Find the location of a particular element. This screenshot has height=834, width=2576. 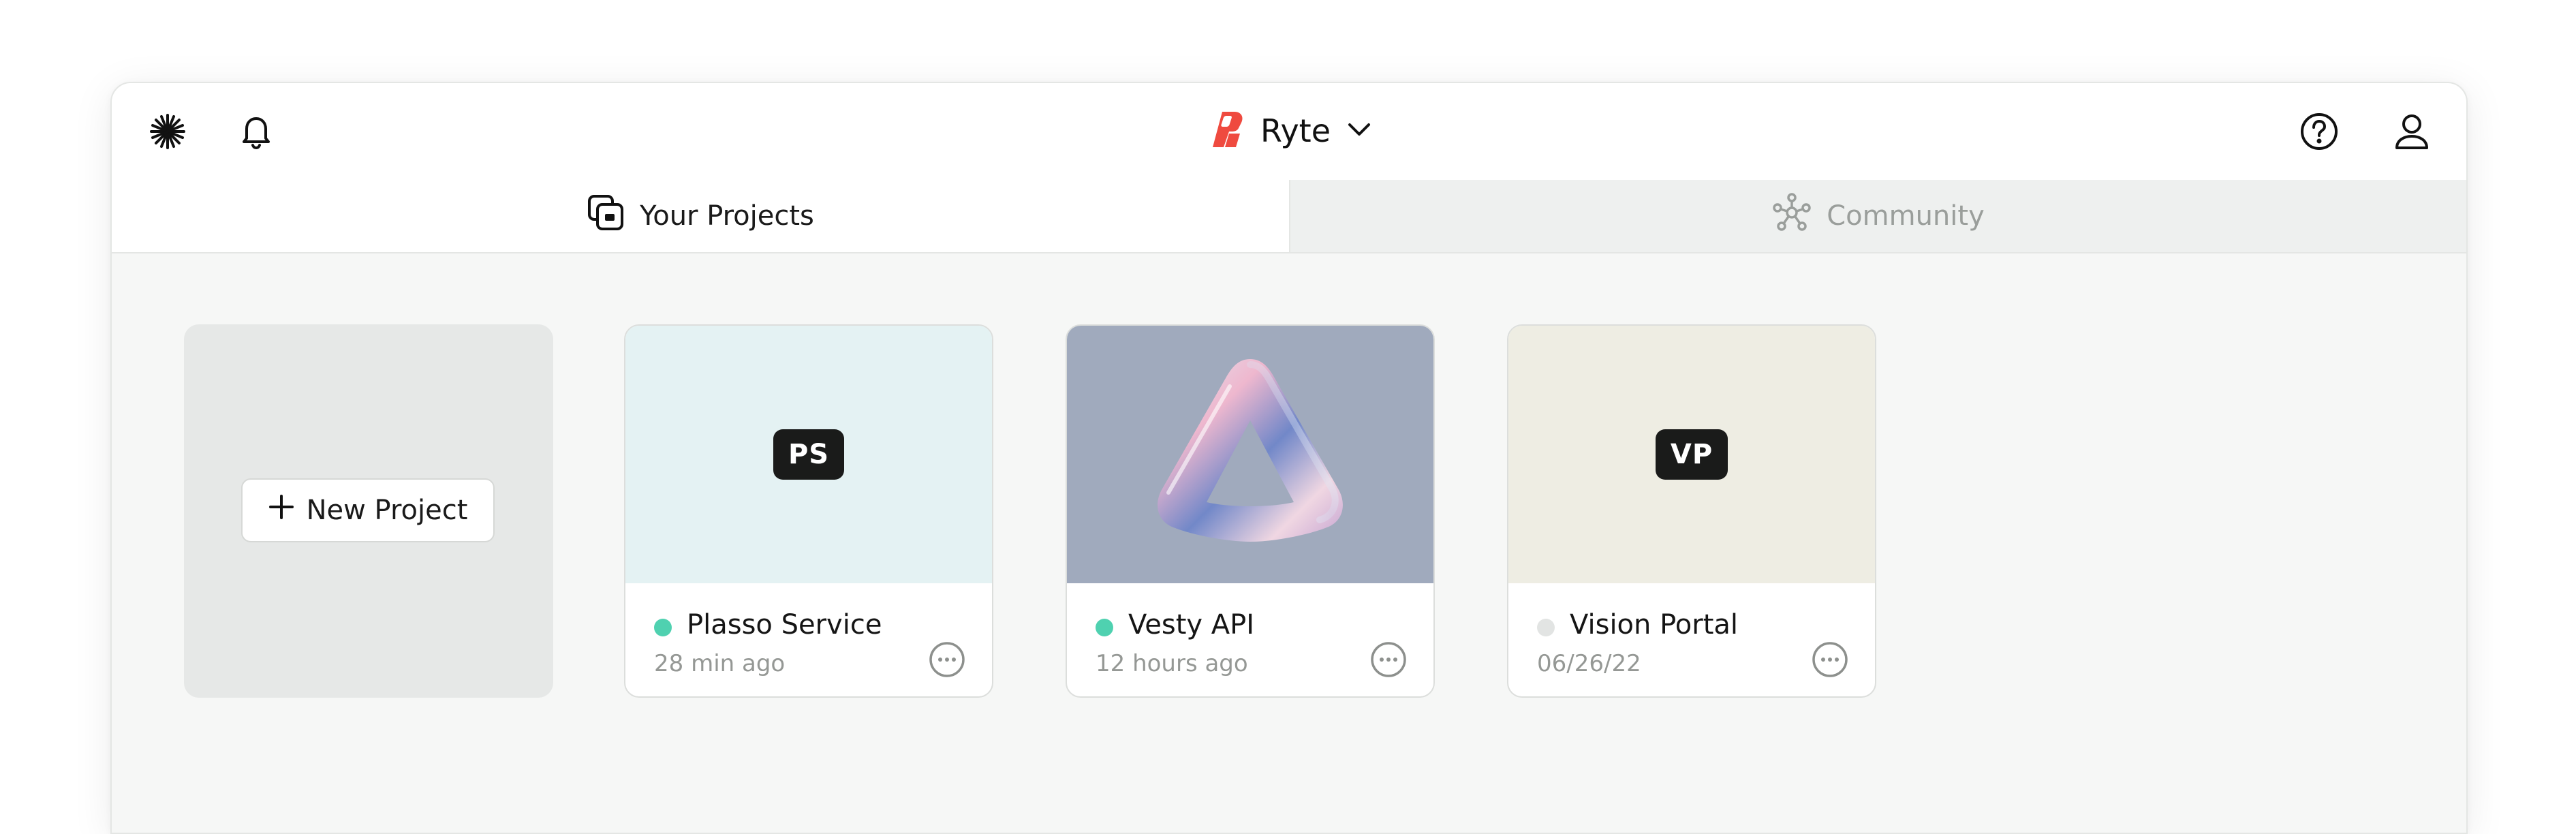

new-project-label: New Project is located at coordinates (387, 511).